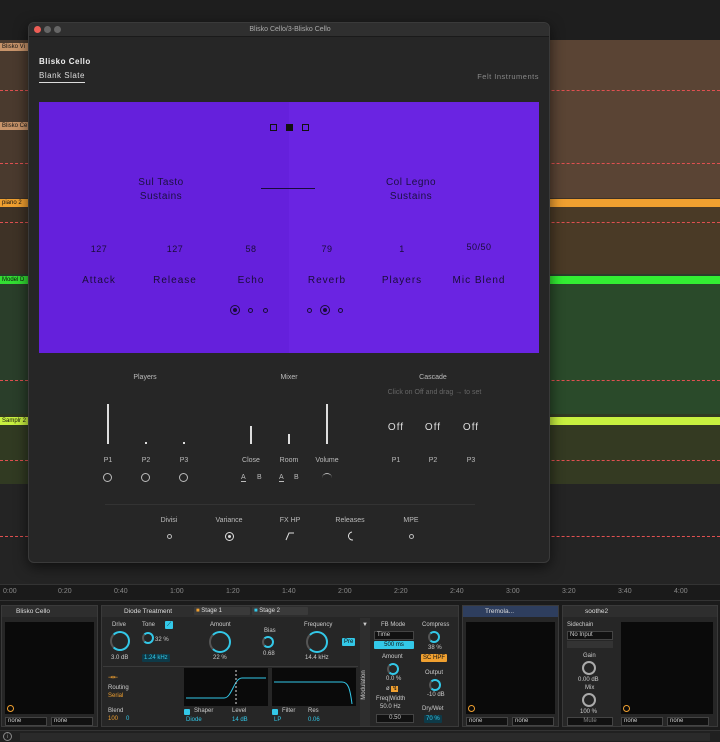 This screenshot has height=742, width=720. Describe the element at coordinates (243, 478) in the screenshot. I see `close-a-button: A` at that location.